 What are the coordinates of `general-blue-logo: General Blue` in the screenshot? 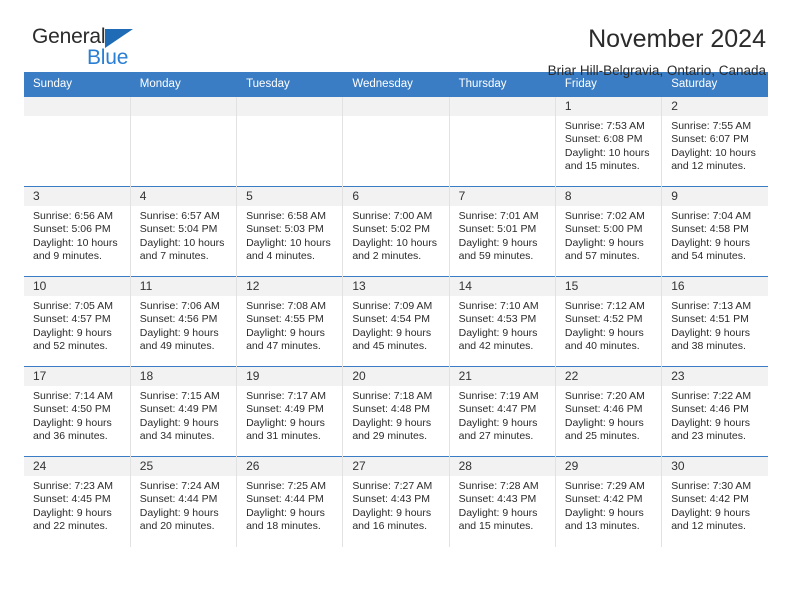 It's located at (84, 48).